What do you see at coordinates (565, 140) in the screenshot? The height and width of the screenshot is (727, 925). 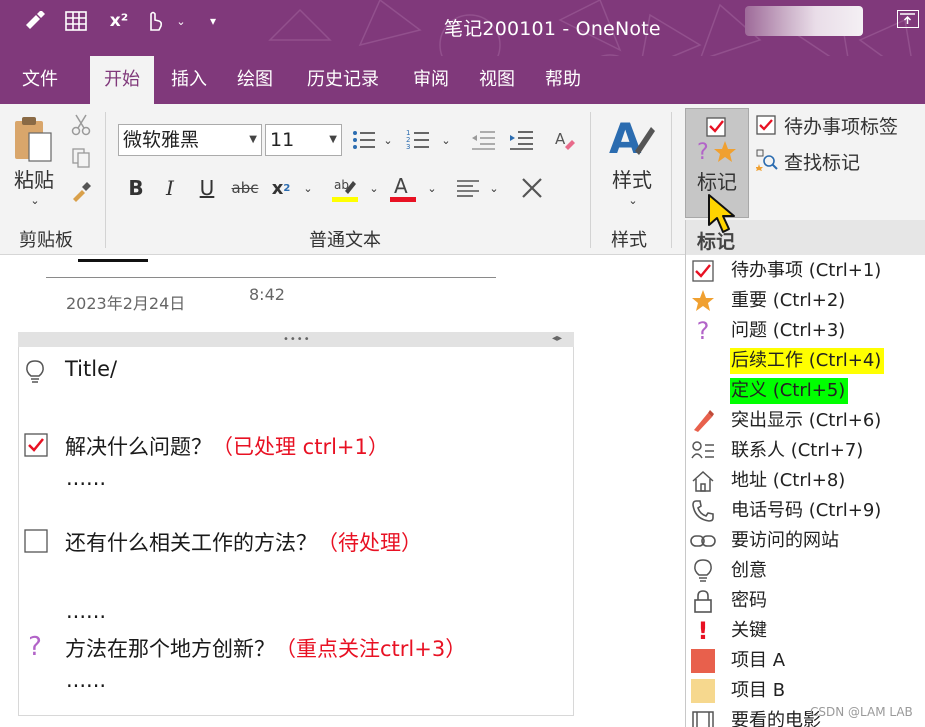 I see `clear-formatting-icon: A` at bounding box center [565, 140].